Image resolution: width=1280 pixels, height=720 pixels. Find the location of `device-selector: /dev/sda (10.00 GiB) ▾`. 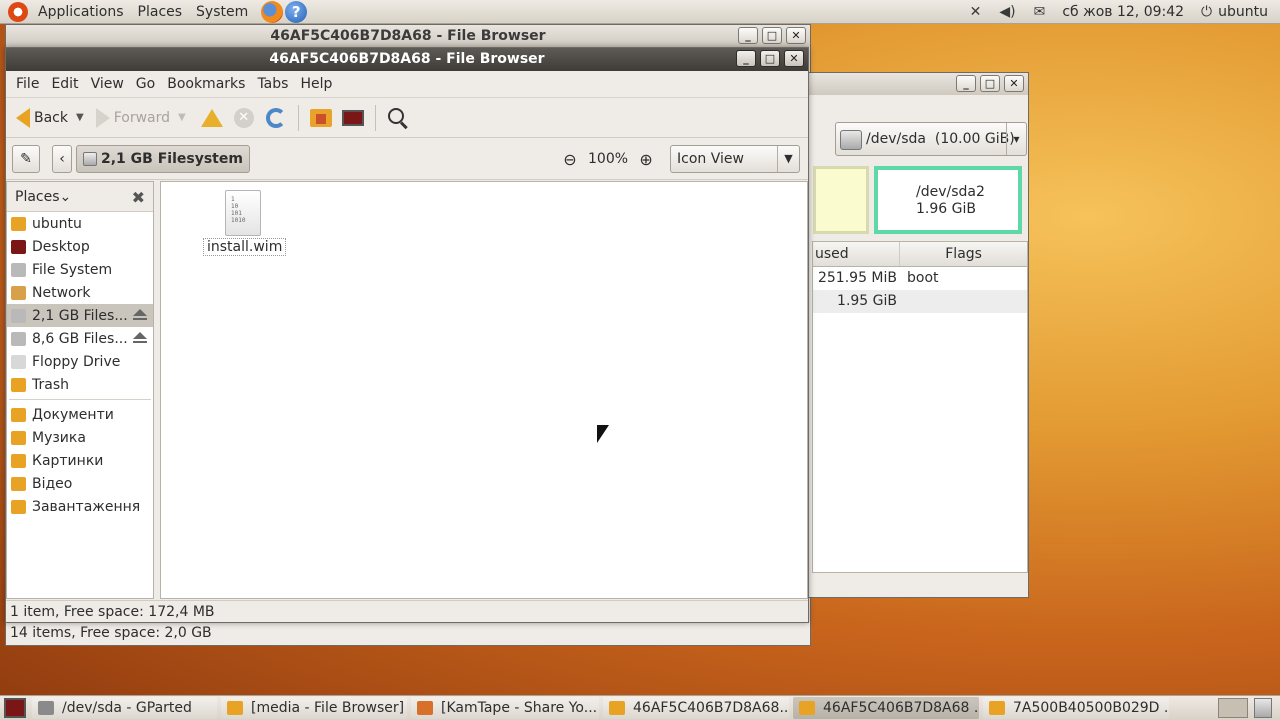

device-selector: /dev/sda (10.00 GiB) ▾ is located at coordinates (931, 139).